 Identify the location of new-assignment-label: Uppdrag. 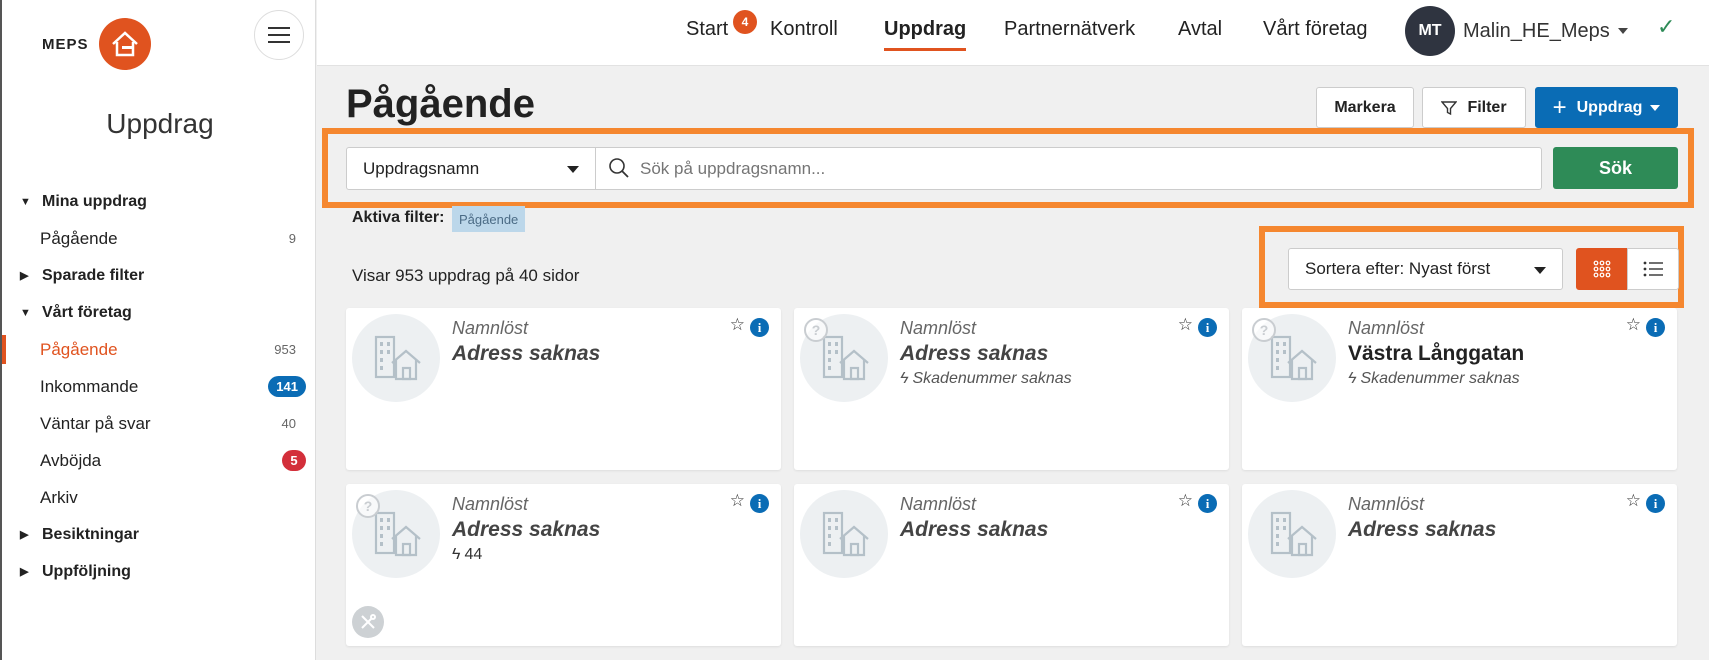
(1609, 107).